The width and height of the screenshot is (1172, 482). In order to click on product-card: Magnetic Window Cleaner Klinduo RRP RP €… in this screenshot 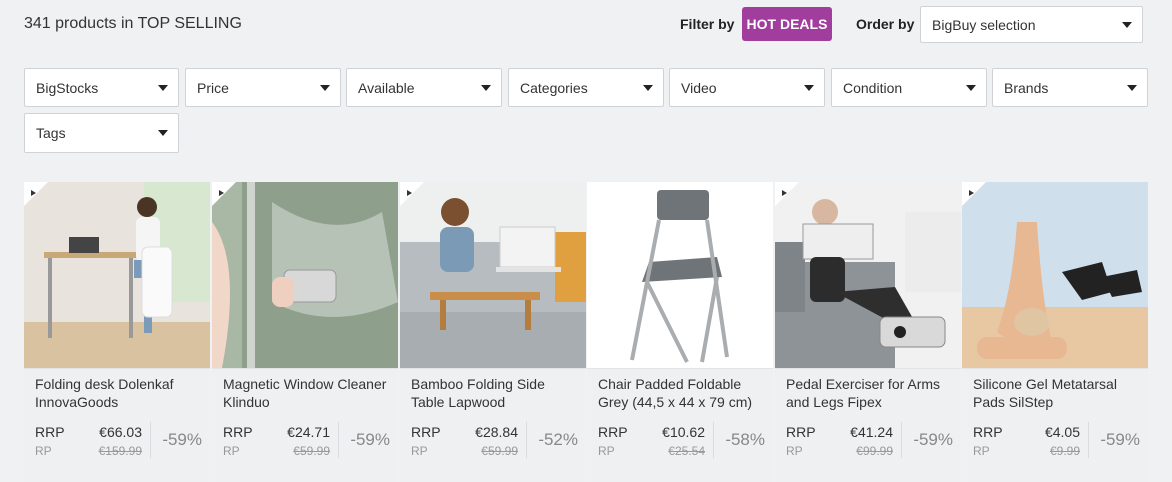, I will do `click(305, 332)`.